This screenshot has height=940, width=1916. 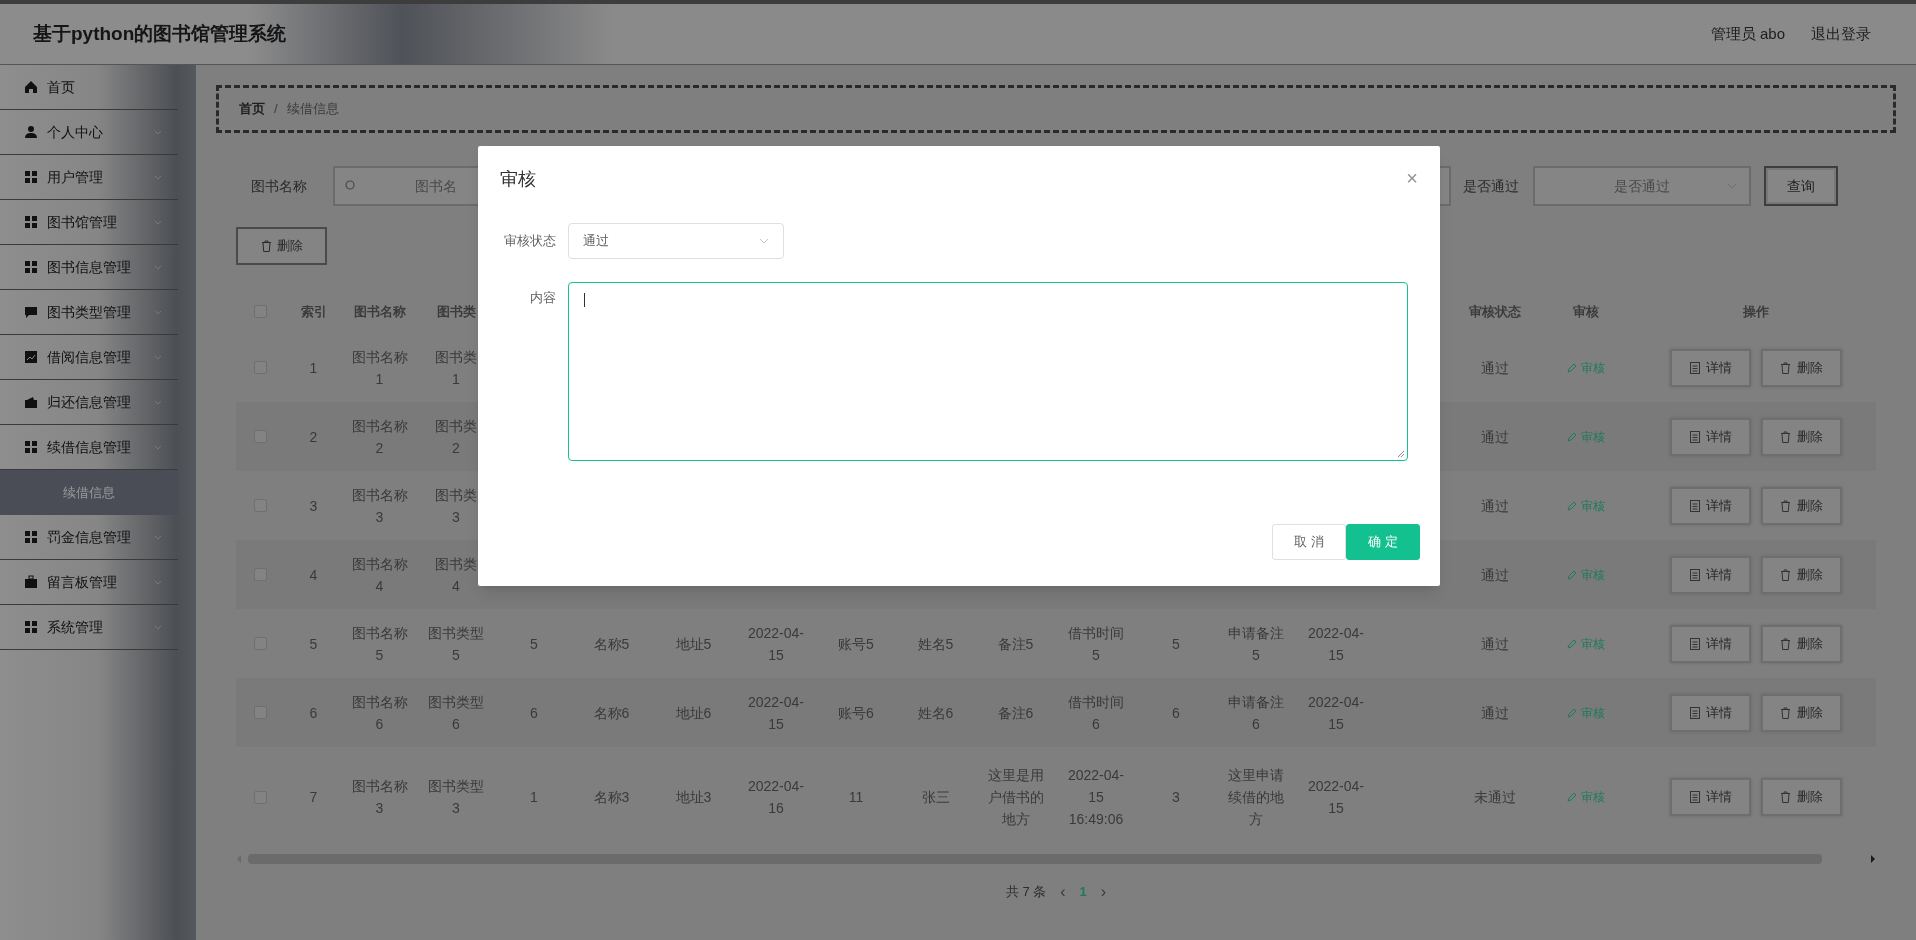 What do you see at coordinates (1495, 797) in the screenshot?
I see `table-cell-text: 未通过` at bounding box center [1495, 797].